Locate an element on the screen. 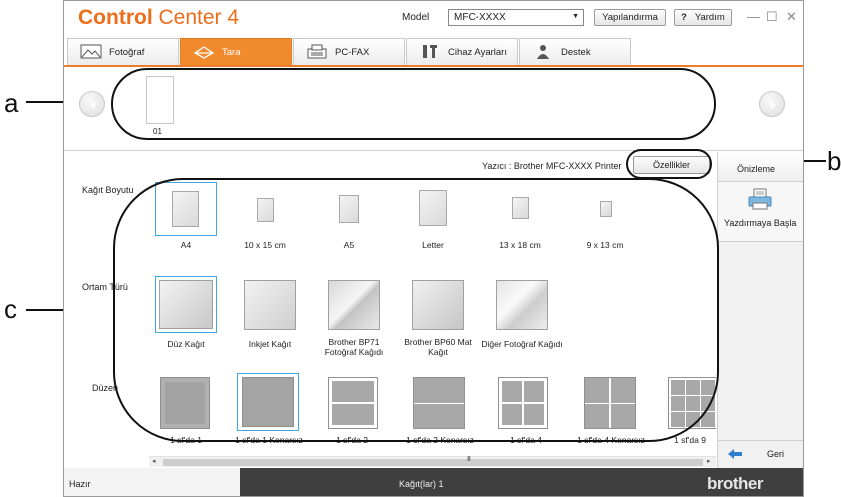 The image size is (841, 497). back-arrow-icon is located at coordinates (735, 454).